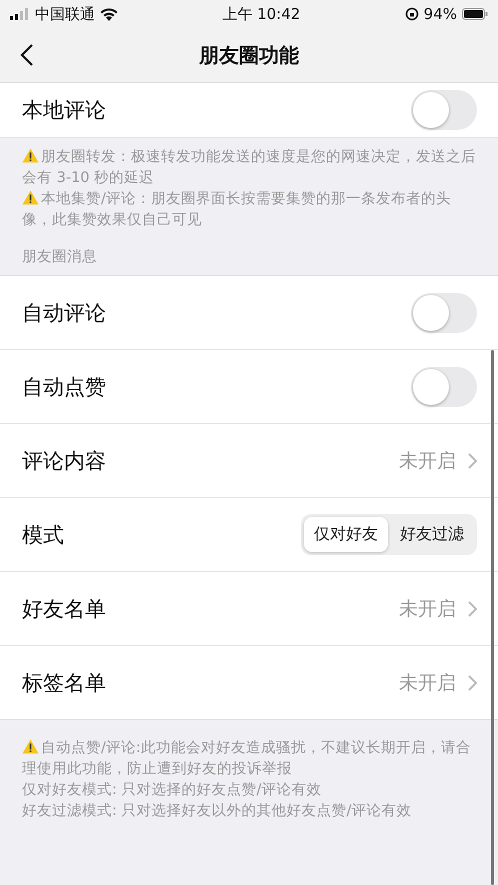  I want to click on back-icon, so click(27, 55).